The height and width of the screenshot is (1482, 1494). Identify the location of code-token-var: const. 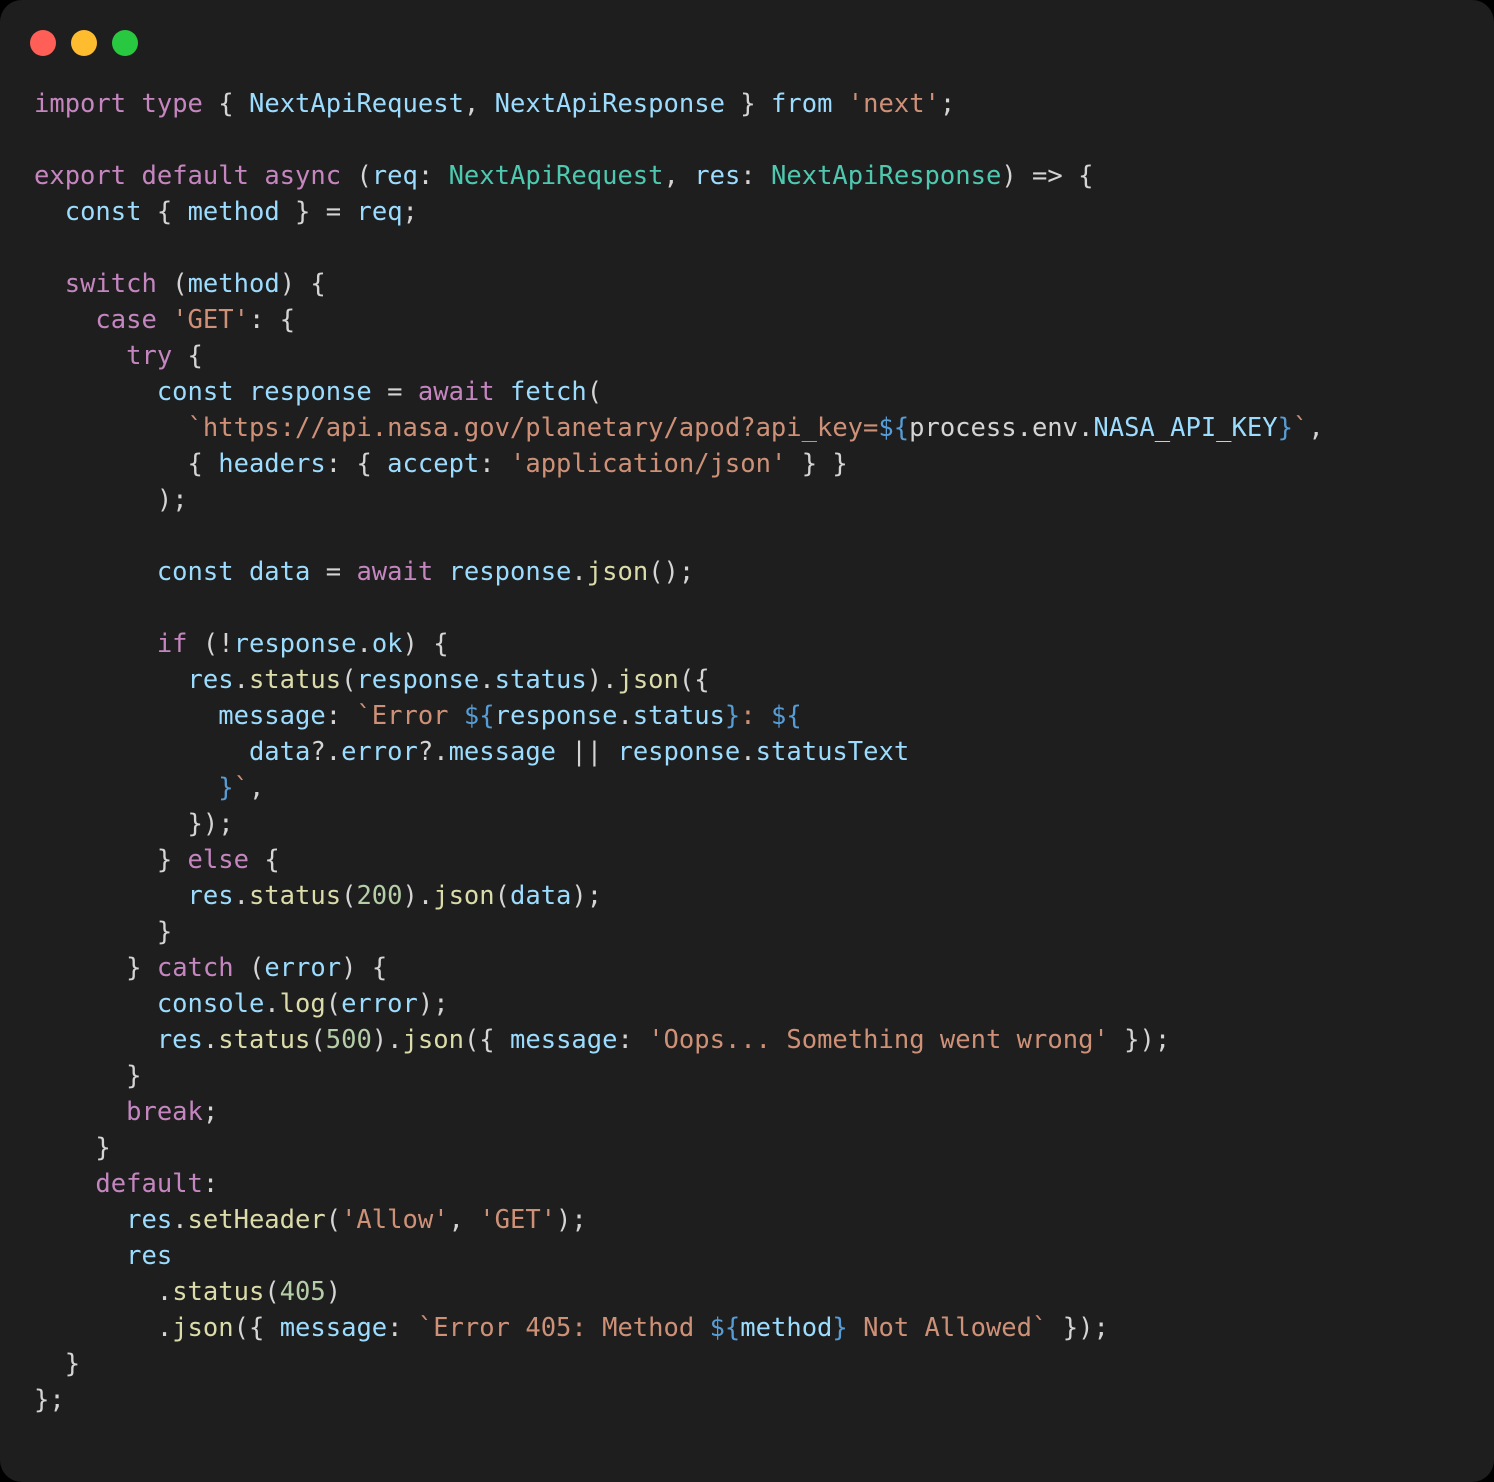
(103, 212).